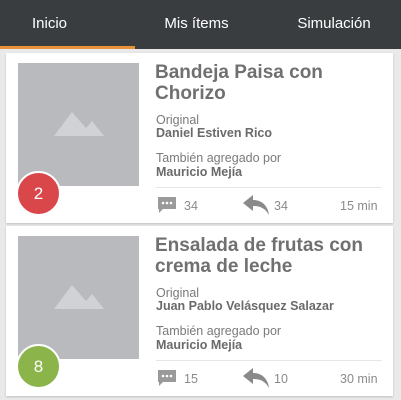  I want to click on item-title: Bandeja Paisa con Chorizo, so click(270, 83).